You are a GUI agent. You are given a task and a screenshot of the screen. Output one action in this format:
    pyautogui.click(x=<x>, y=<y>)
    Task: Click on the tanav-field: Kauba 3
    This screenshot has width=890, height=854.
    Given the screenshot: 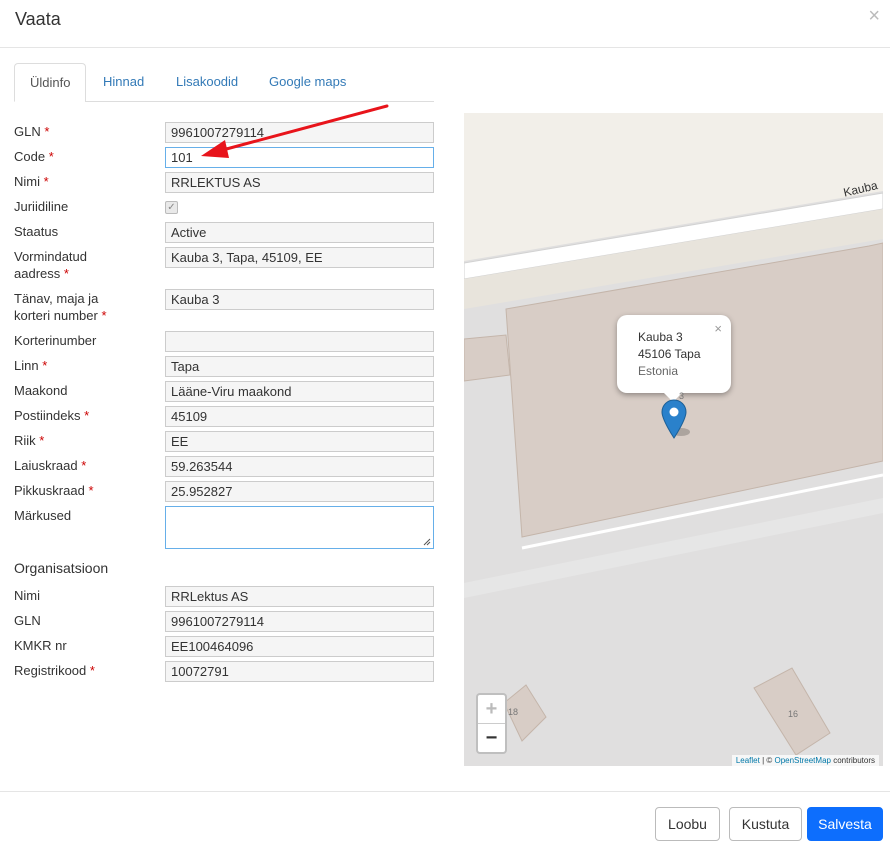 What is the action you would take?
    pyautogui.click(x=299, y=299)
    